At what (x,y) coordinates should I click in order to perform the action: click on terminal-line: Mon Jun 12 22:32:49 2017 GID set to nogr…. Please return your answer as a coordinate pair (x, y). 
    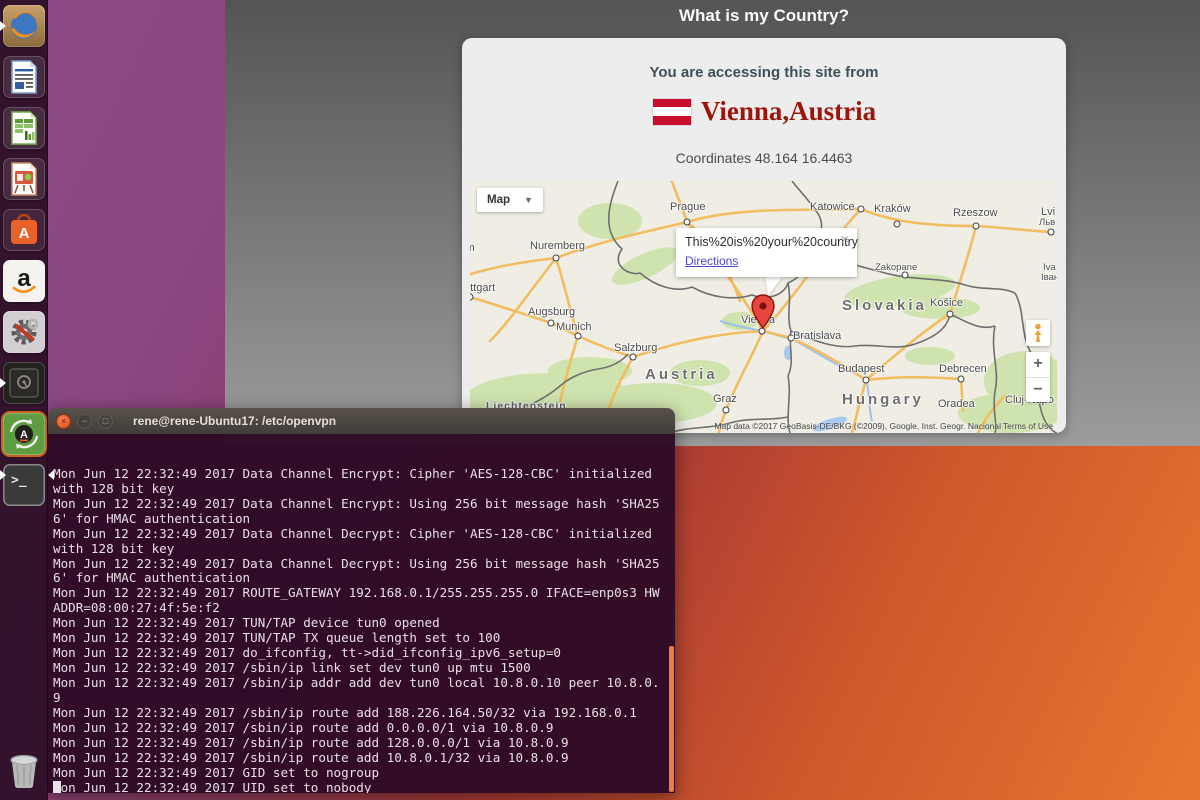
    Looking at the image, I should click on (216, 772).